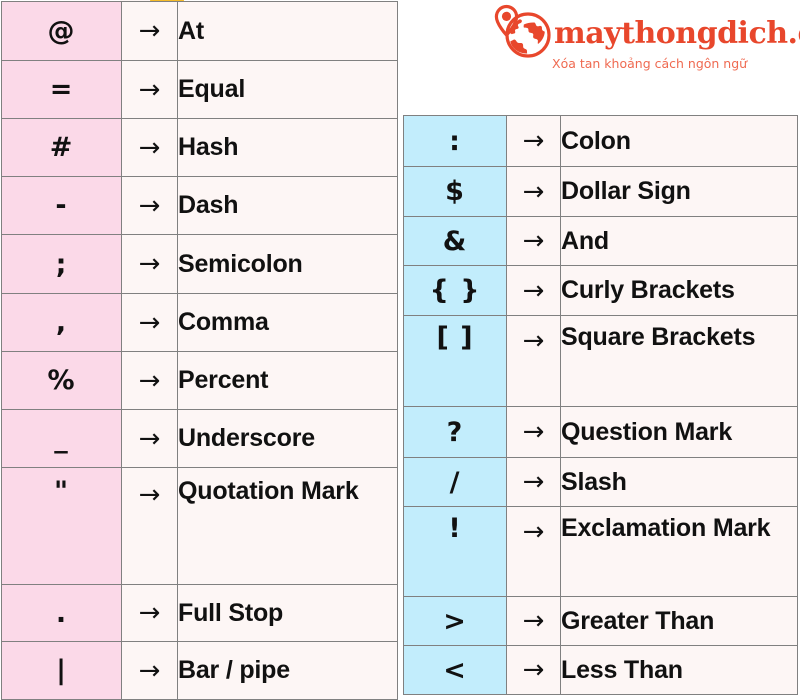  Describe the element at coordinates (679, 432) in the screenshot. I see `symbol-name-cell: Question Mark` at that location.